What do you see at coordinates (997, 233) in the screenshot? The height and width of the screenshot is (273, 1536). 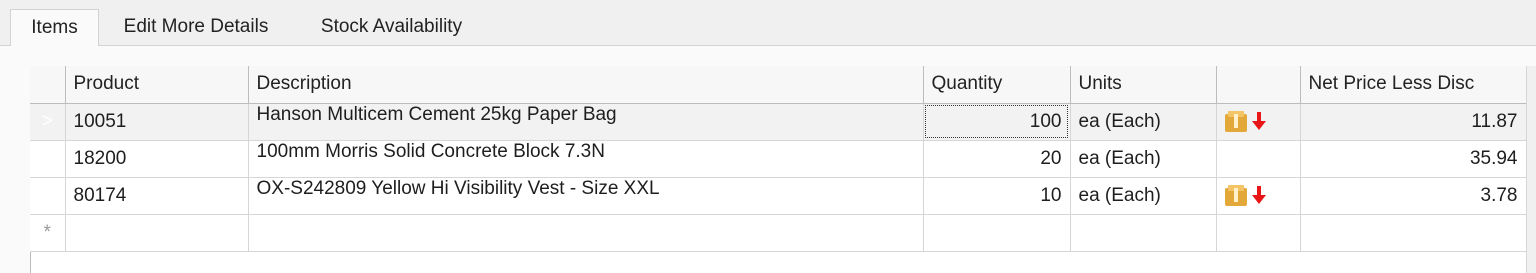 I see `new-quantity-cell` at bounding box center [997, 233].